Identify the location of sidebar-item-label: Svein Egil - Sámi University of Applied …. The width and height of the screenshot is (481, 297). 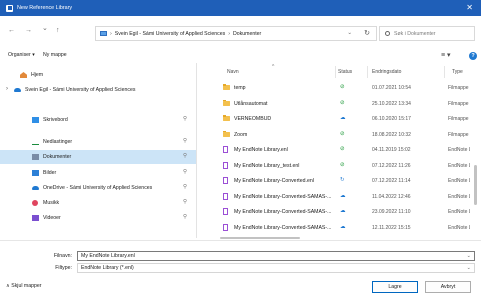
(80, 90).